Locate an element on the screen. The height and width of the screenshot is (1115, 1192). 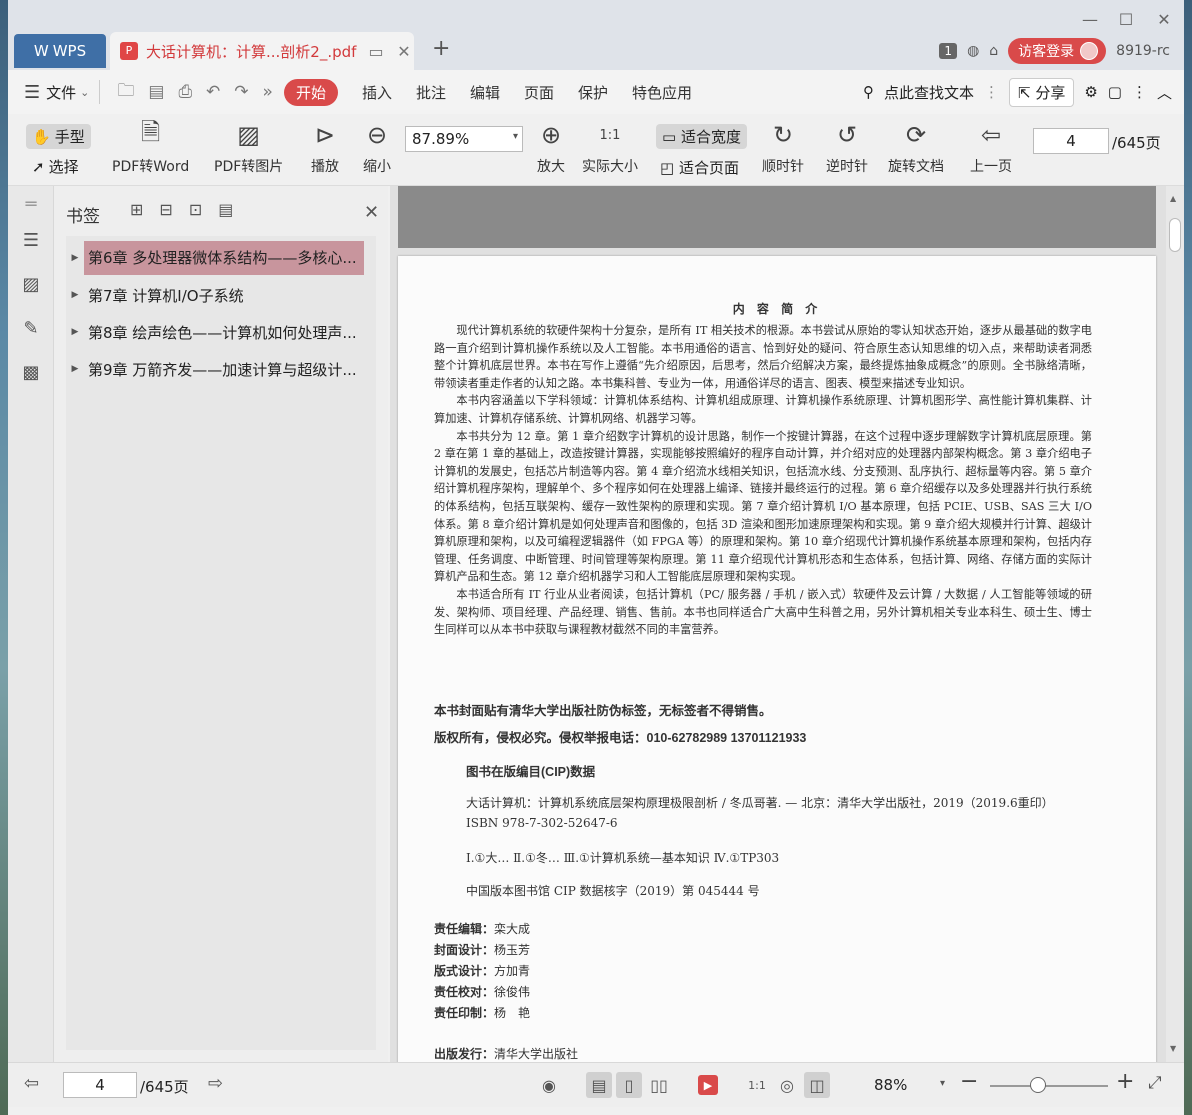
tab-document: P 大话计算机：计算...剖析2_.pdf ▭ ✕ is located at coordinates (262, 51).